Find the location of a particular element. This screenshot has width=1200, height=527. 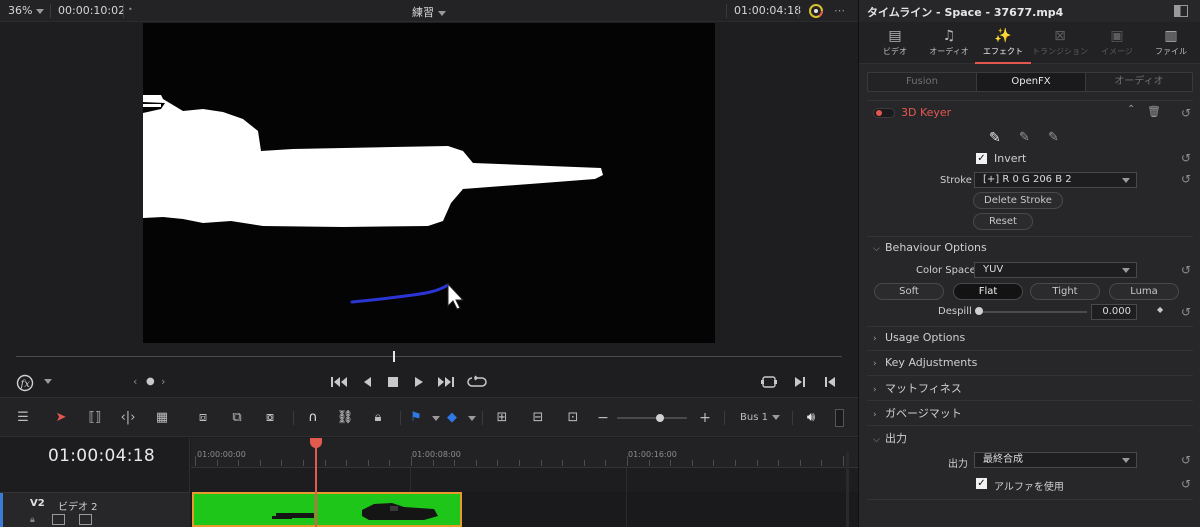

track-header-v2: V2 ビデオ 2 🔒︎ is located at coordinates (95, 509).